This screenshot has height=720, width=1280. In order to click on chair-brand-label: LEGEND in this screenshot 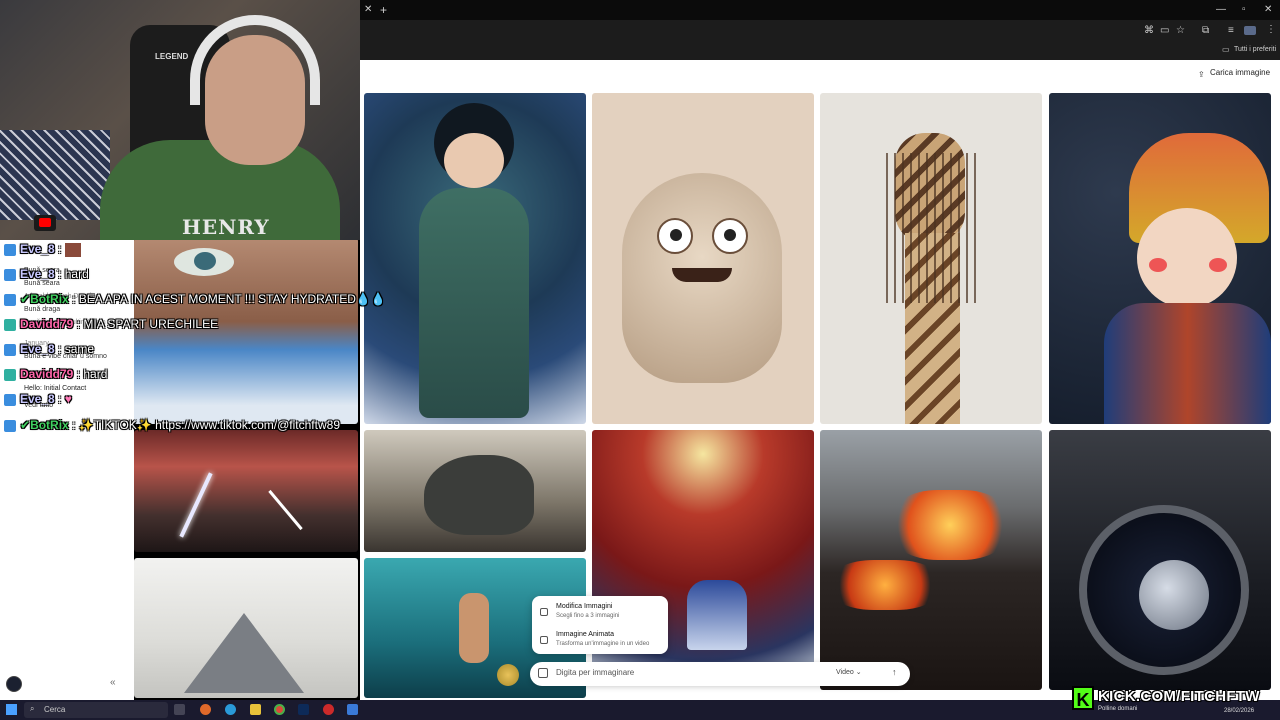, I will do `click(172, 56)`.